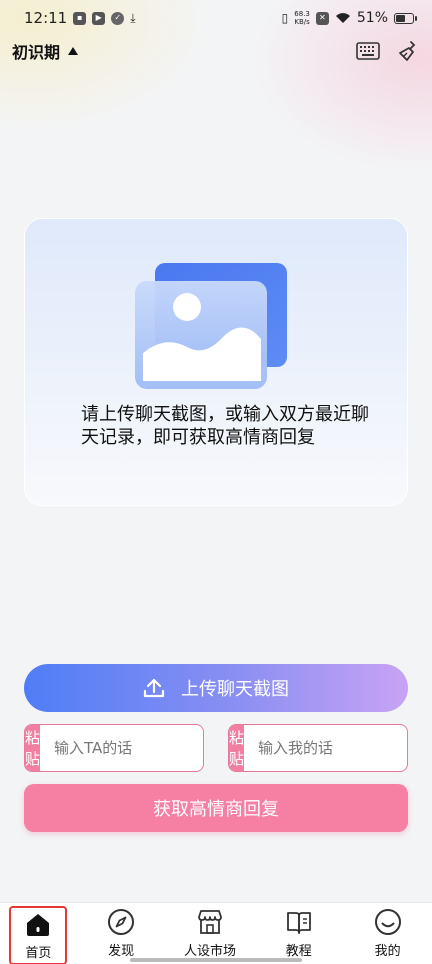  I want to click on app-notification-icon: ▪, so click(80, 18).